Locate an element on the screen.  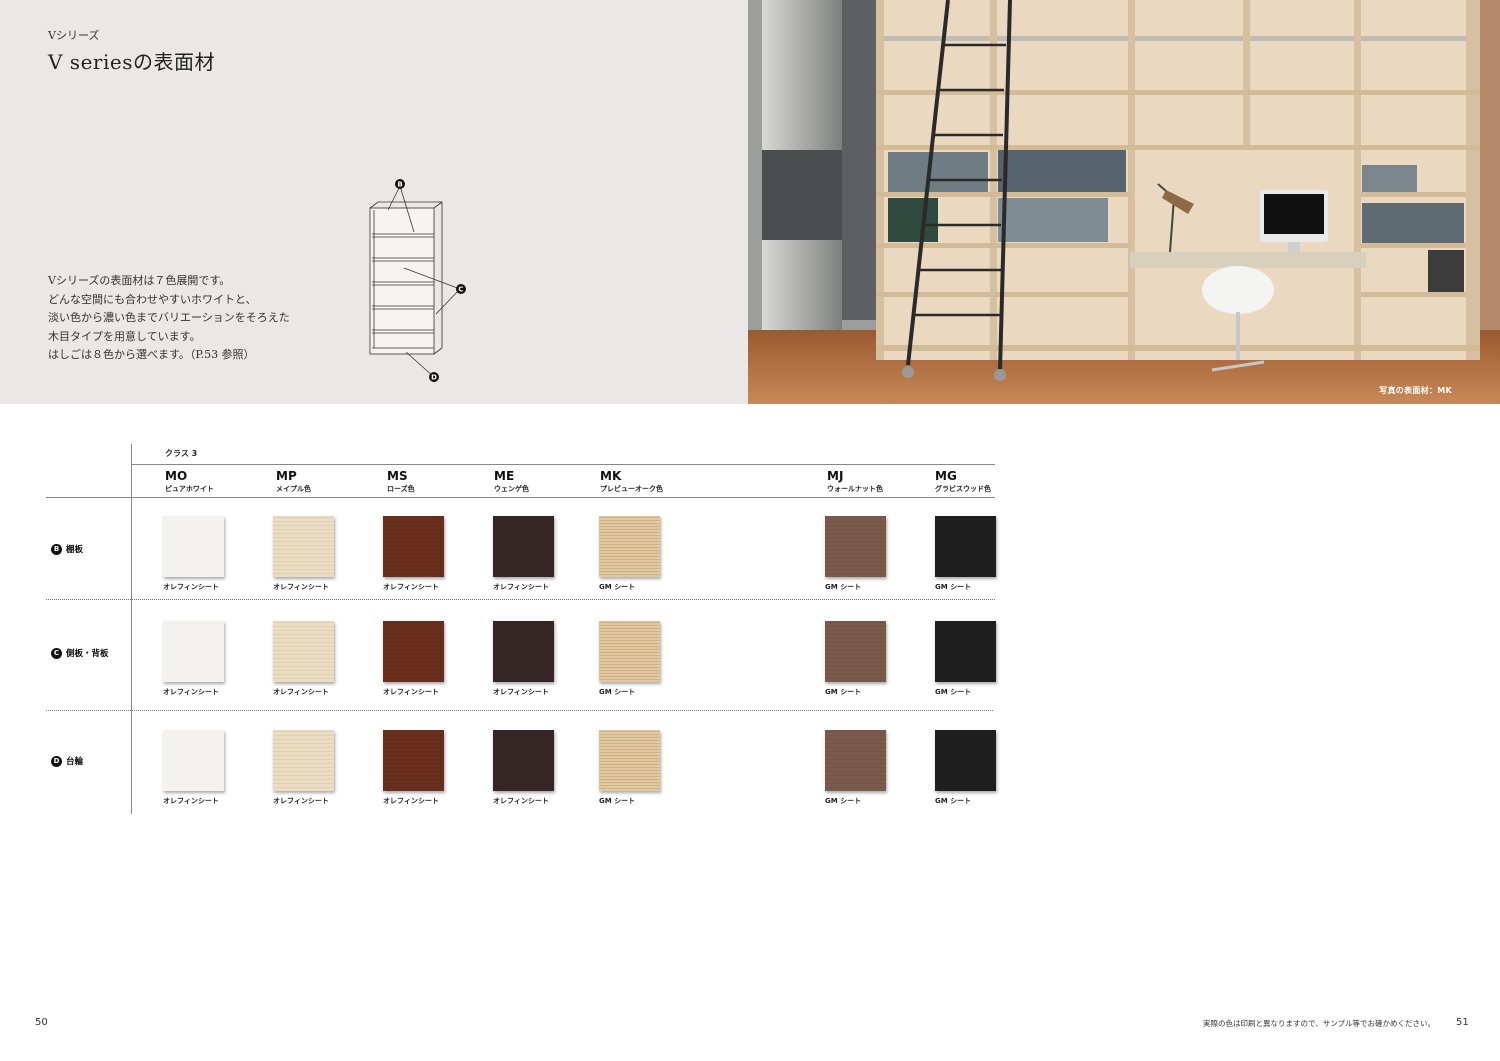
column-header-mk: MK プレビューオーク色 is located at coordinates (631, 482).